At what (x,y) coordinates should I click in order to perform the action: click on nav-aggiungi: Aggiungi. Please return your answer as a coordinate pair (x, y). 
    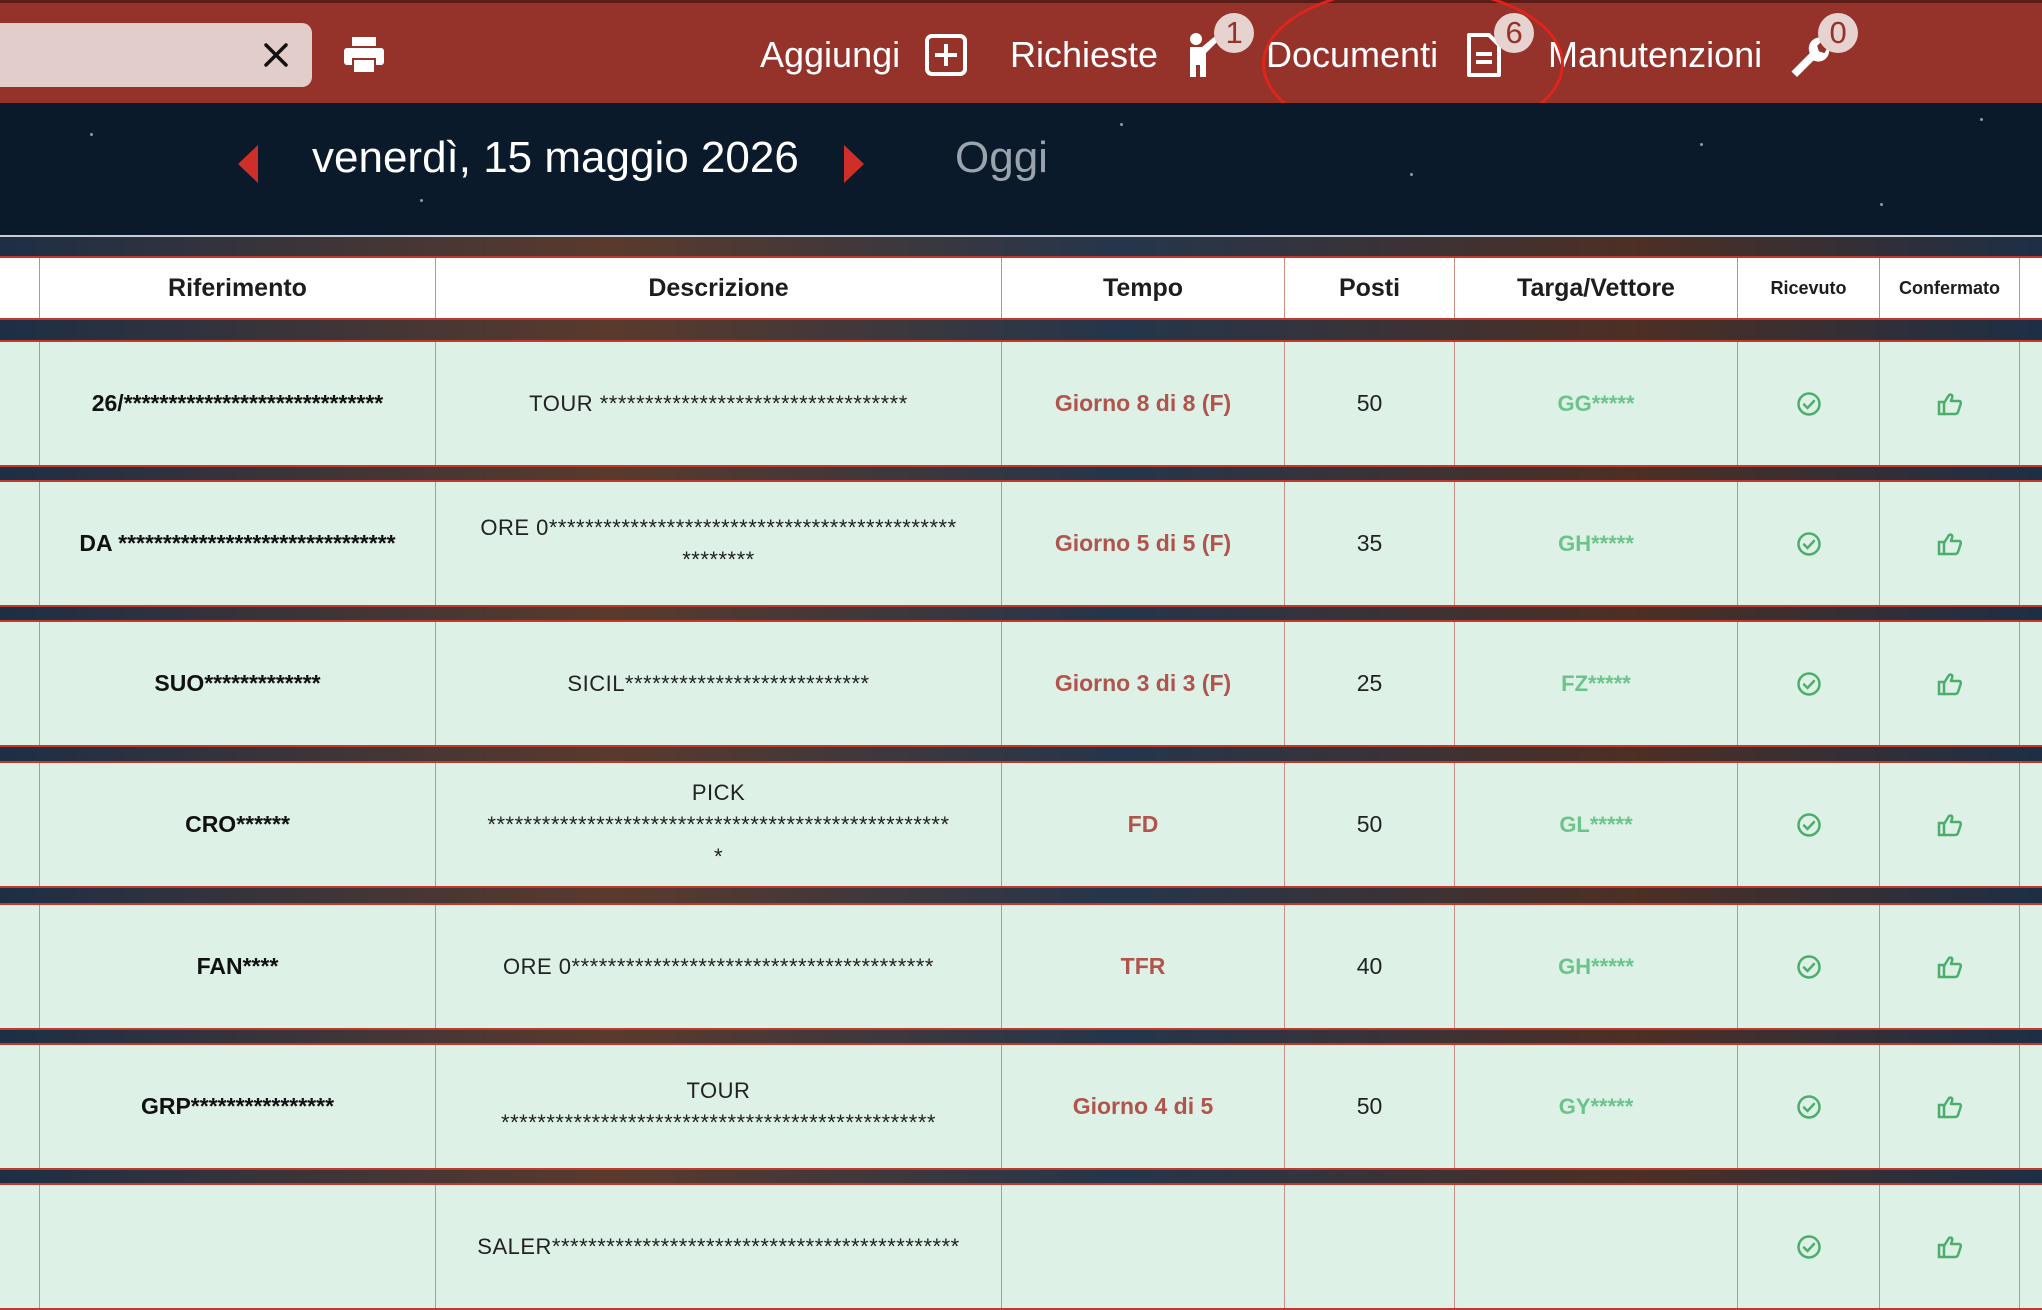
    Looking at the image, I should click on (864, 54).